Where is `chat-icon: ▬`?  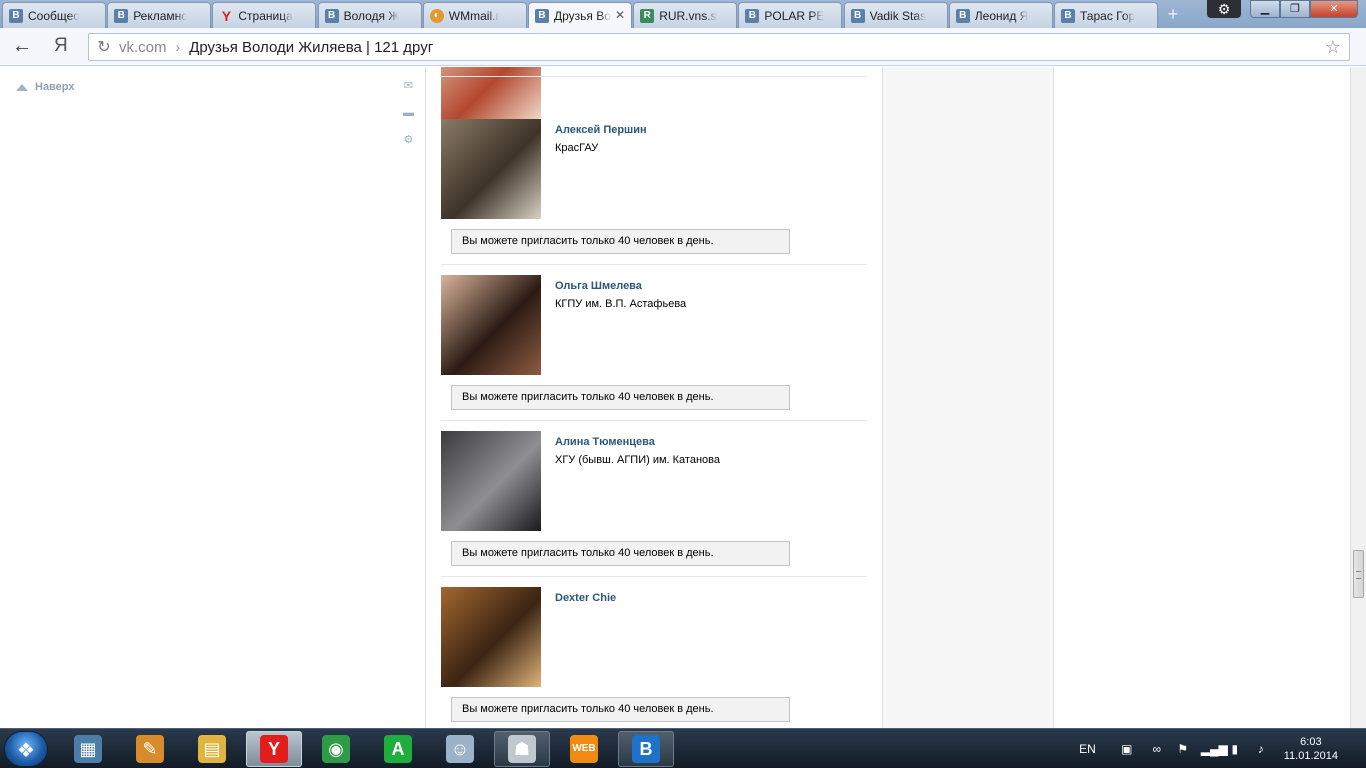
chat-icon: ▬ is located at coordinates (408, 113).